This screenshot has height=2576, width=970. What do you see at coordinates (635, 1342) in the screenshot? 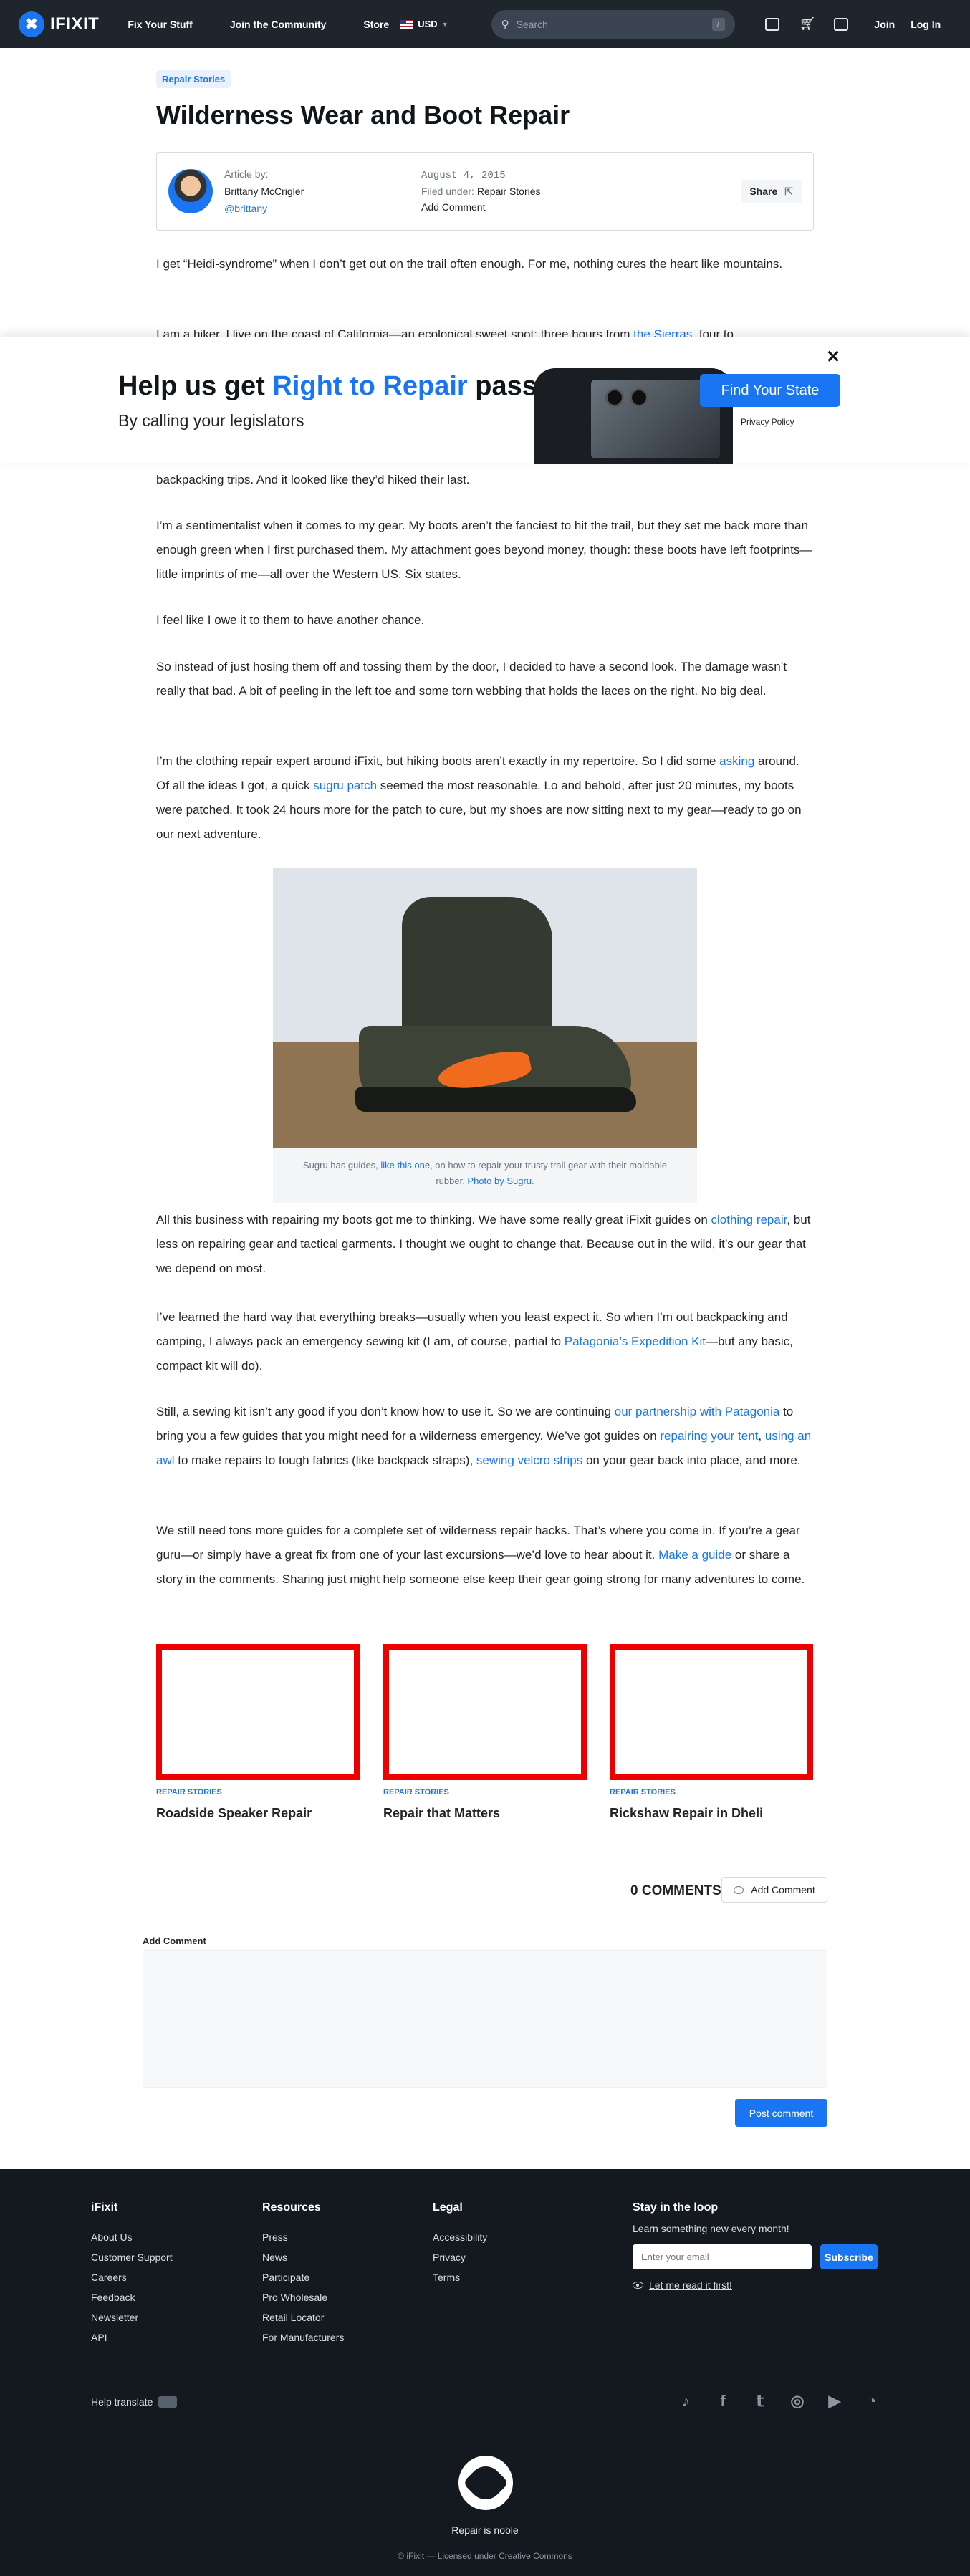
I see `link-patagonia-kit: Patagonia’s Expedition Kit` at bounding box center [635, 1342].